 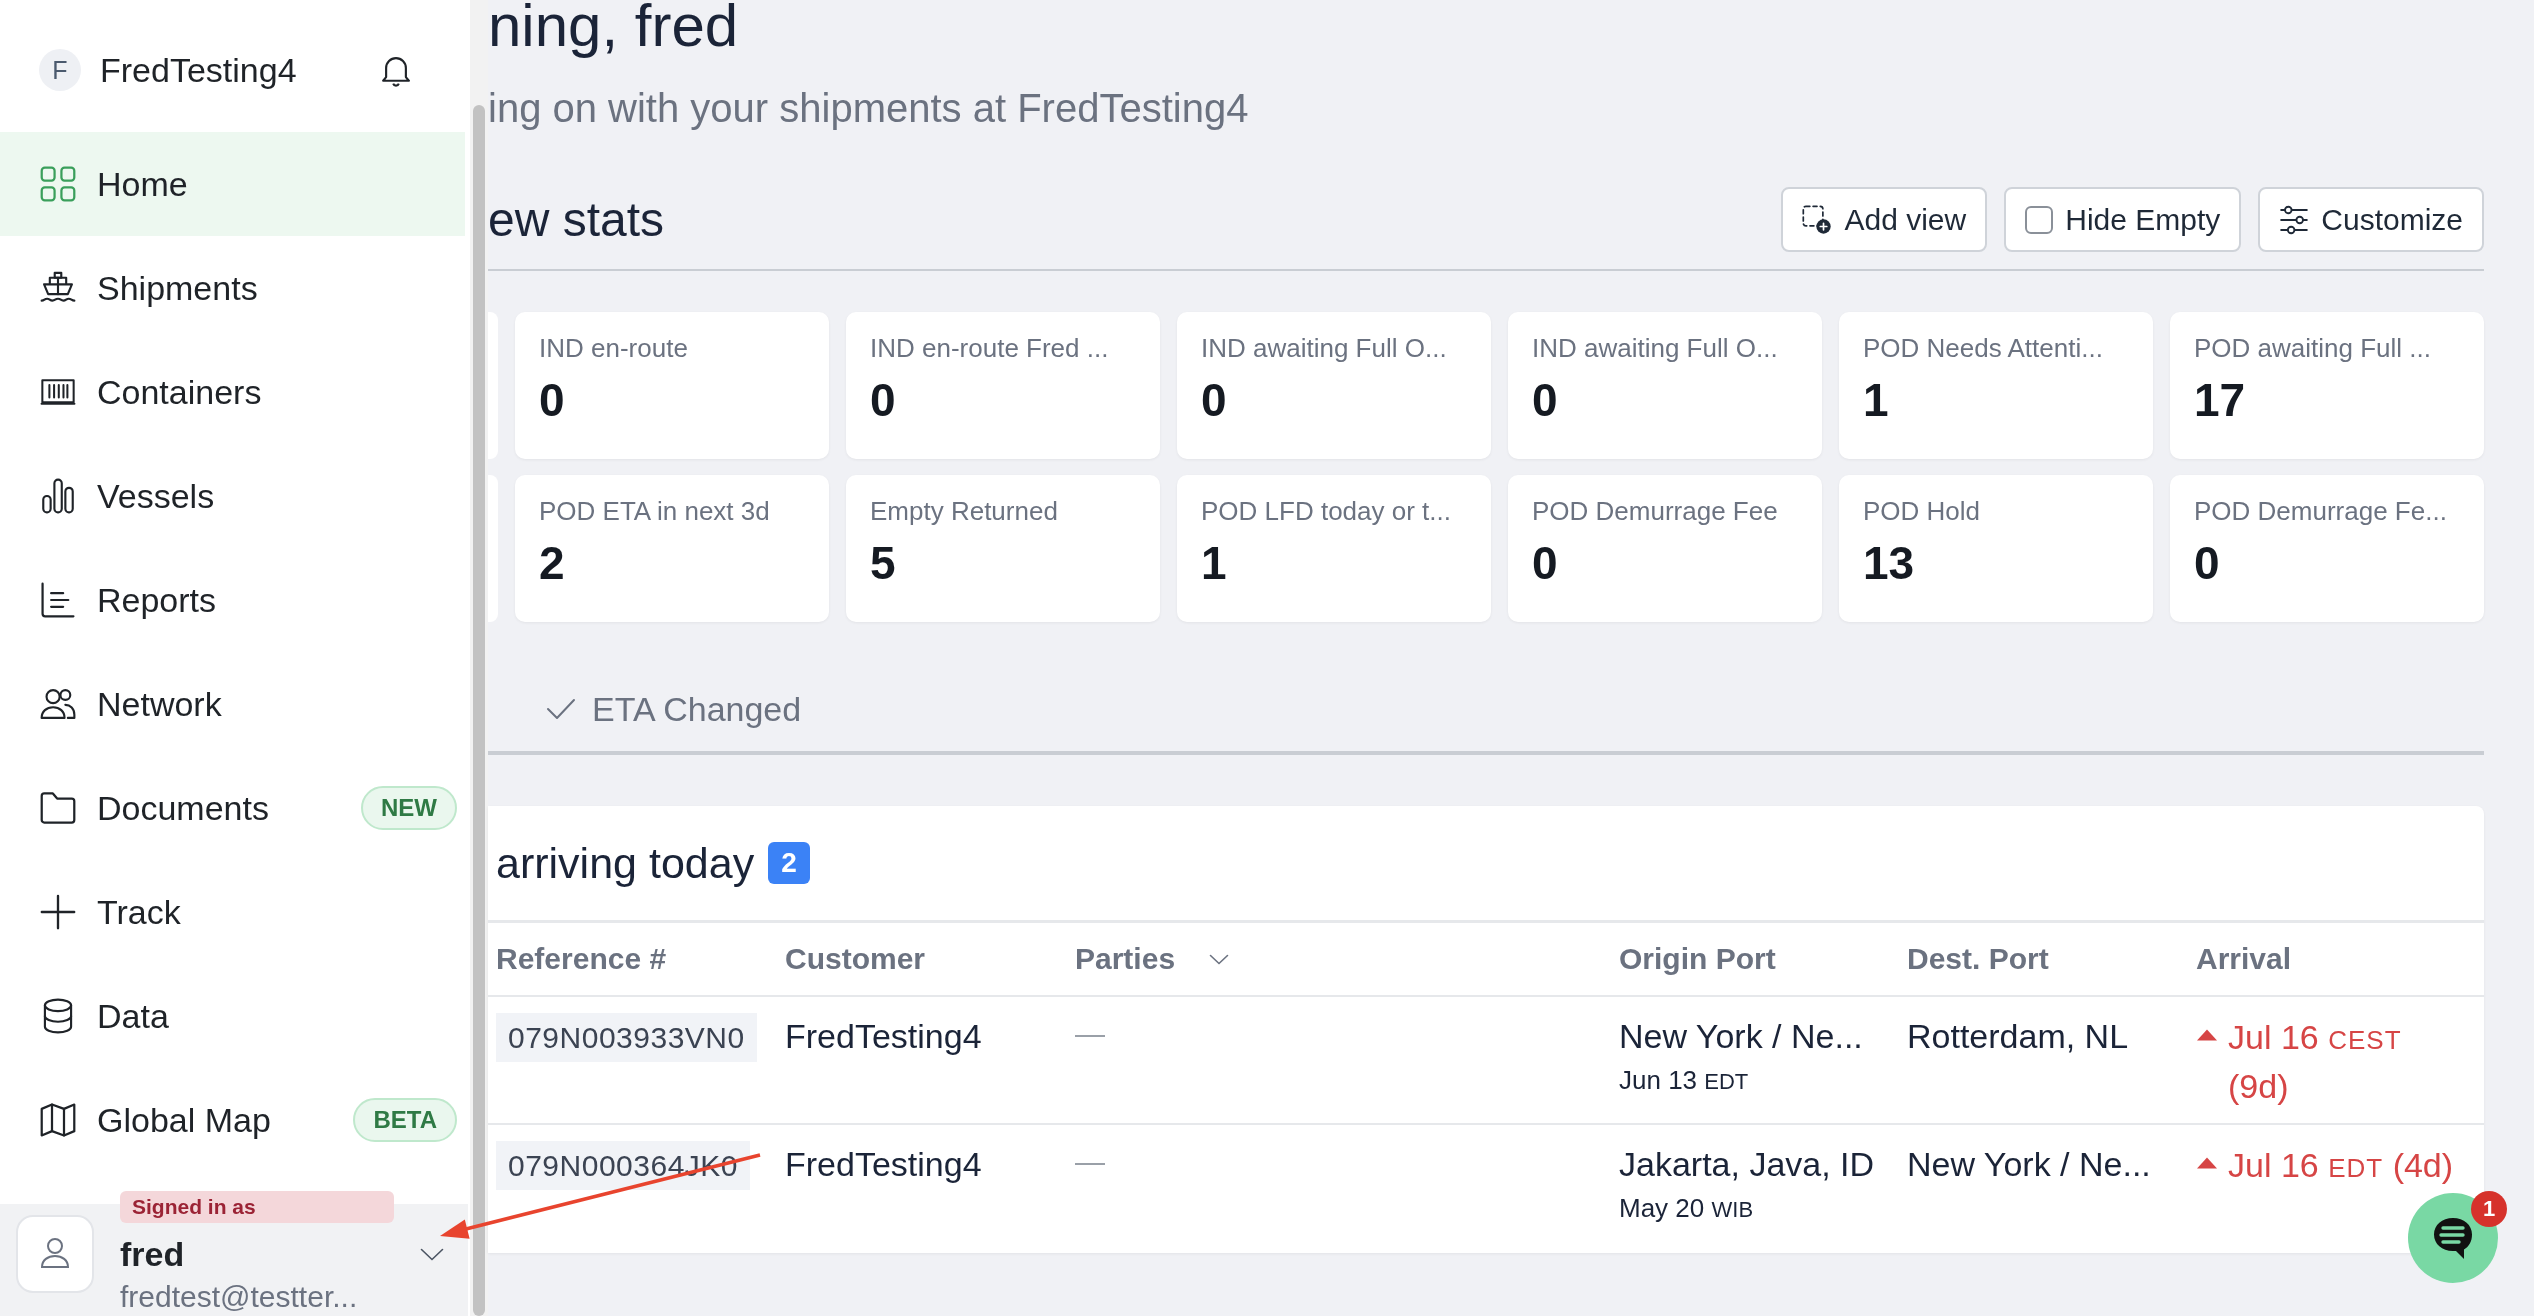 I want to click on origin-port: Jakarta, Java, ID, so click(x=1747, y=1164).